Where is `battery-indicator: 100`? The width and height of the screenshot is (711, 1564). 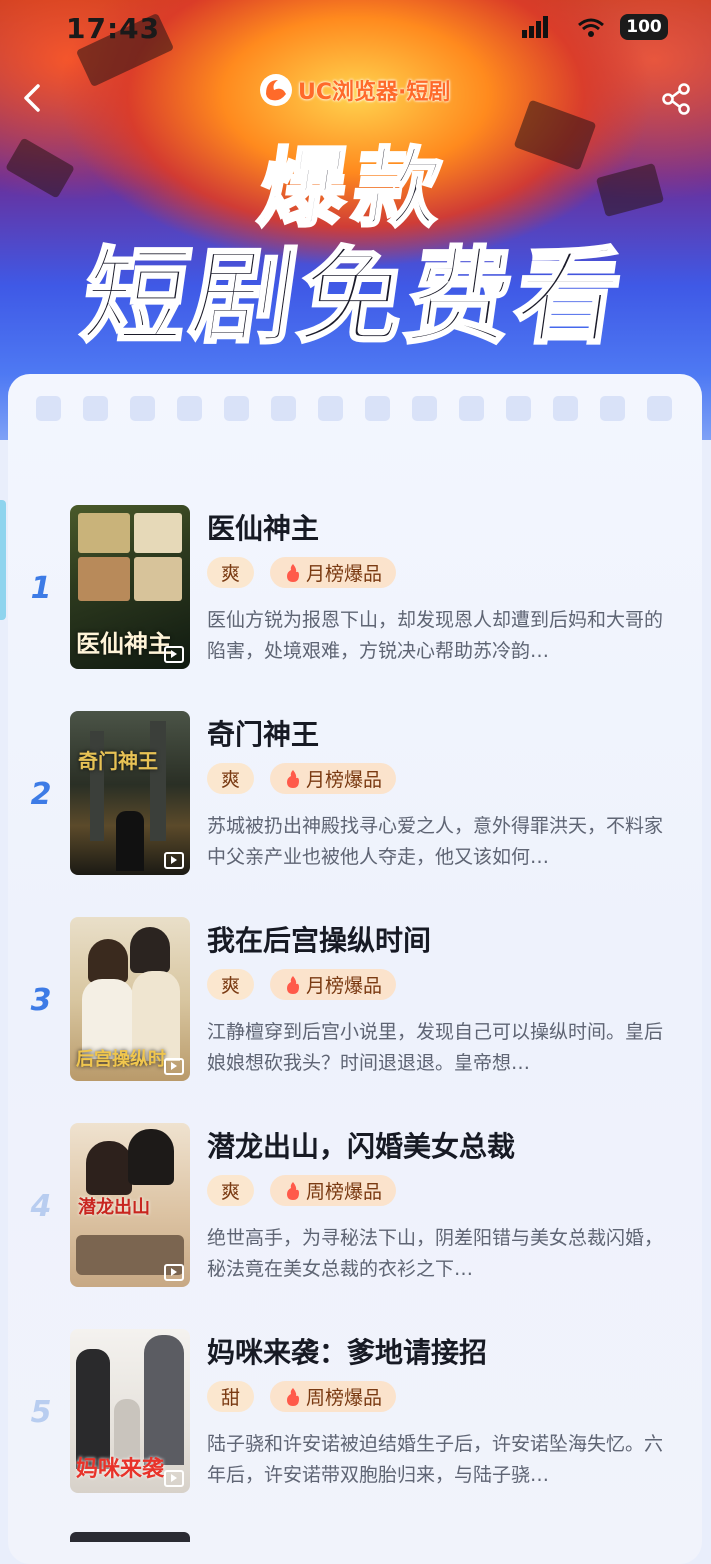 battery-indicator: 100 is located at coordinates (644, 27).